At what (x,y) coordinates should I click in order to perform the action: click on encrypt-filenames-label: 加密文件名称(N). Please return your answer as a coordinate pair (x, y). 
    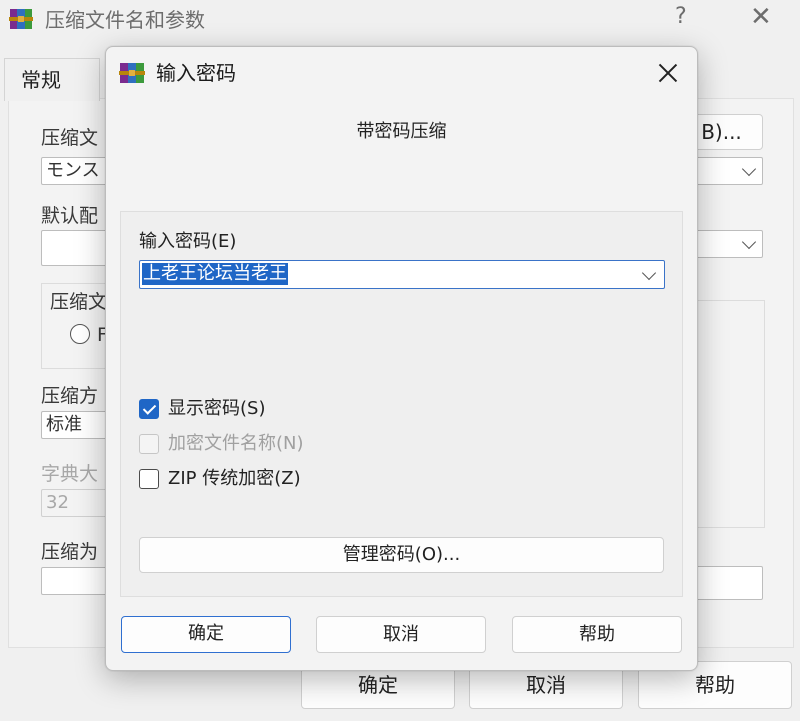
    Looking at the image, I should click on (236, 443).